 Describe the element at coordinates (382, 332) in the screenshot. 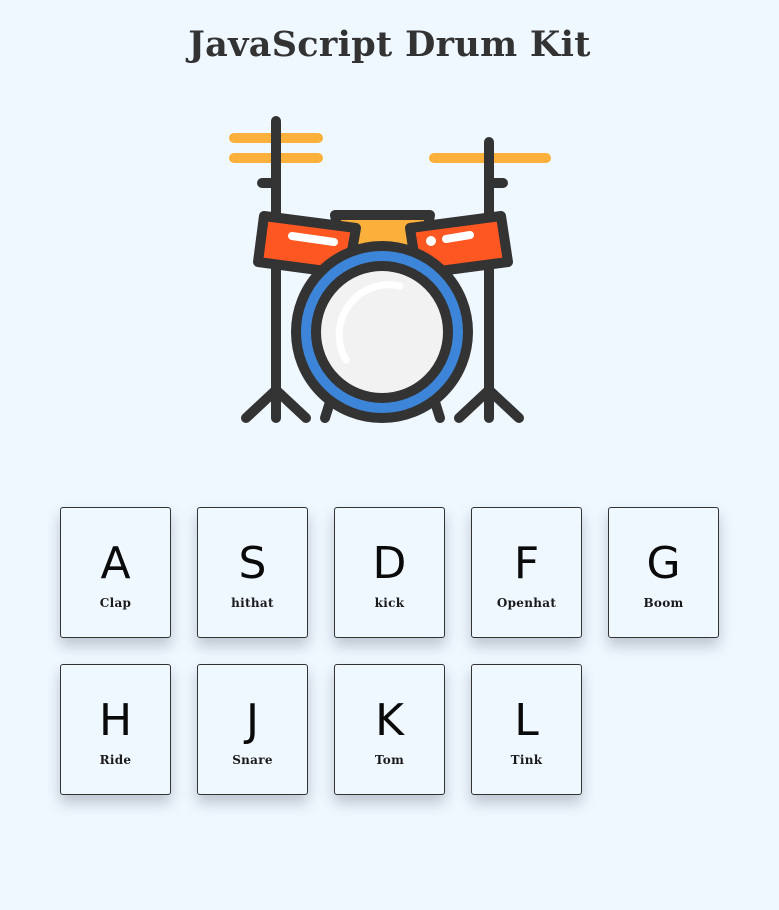

I see `bass-drum` at that location.